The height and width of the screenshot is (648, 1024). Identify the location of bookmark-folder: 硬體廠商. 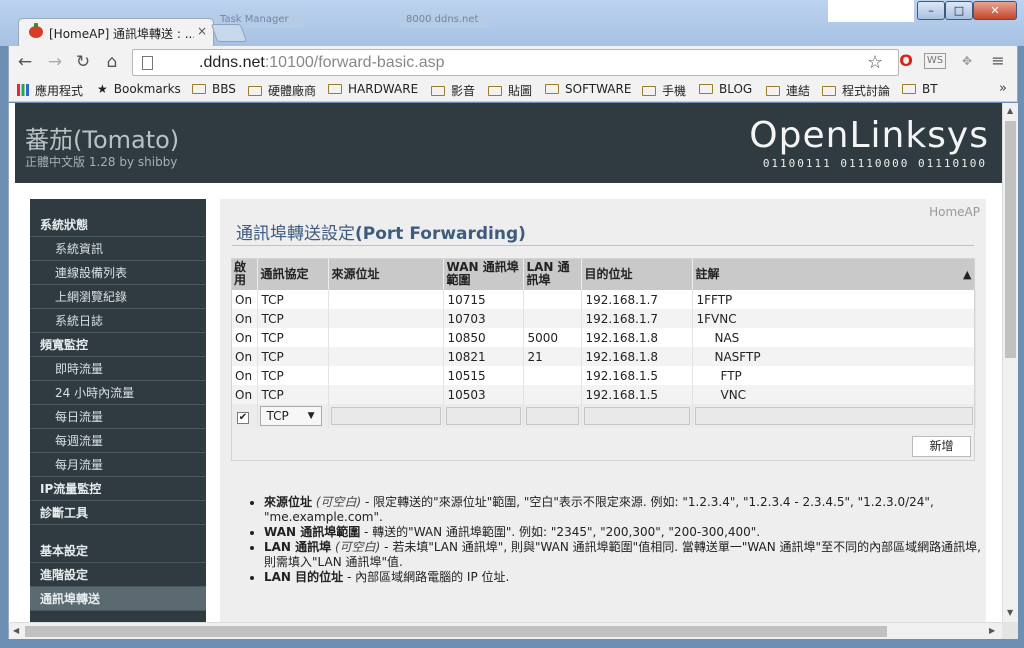
(282, 90).